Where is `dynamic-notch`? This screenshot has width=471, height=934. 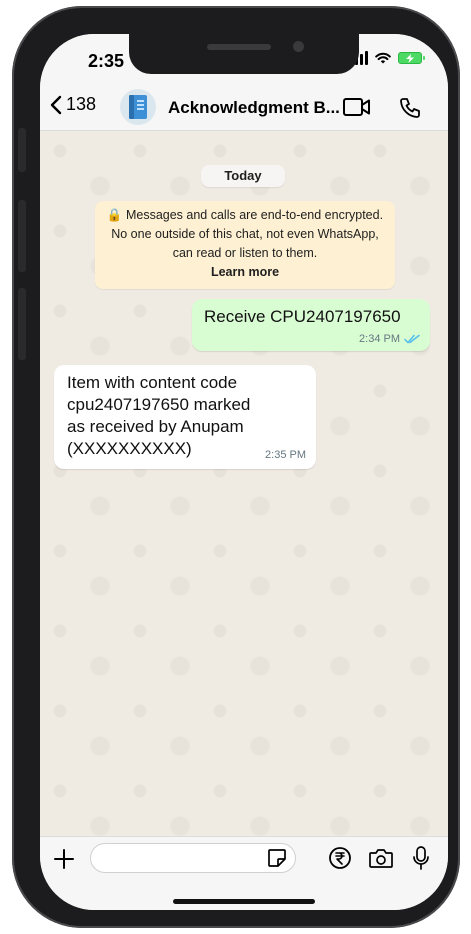
dynamic-notch is located at coordinates (244, 54).